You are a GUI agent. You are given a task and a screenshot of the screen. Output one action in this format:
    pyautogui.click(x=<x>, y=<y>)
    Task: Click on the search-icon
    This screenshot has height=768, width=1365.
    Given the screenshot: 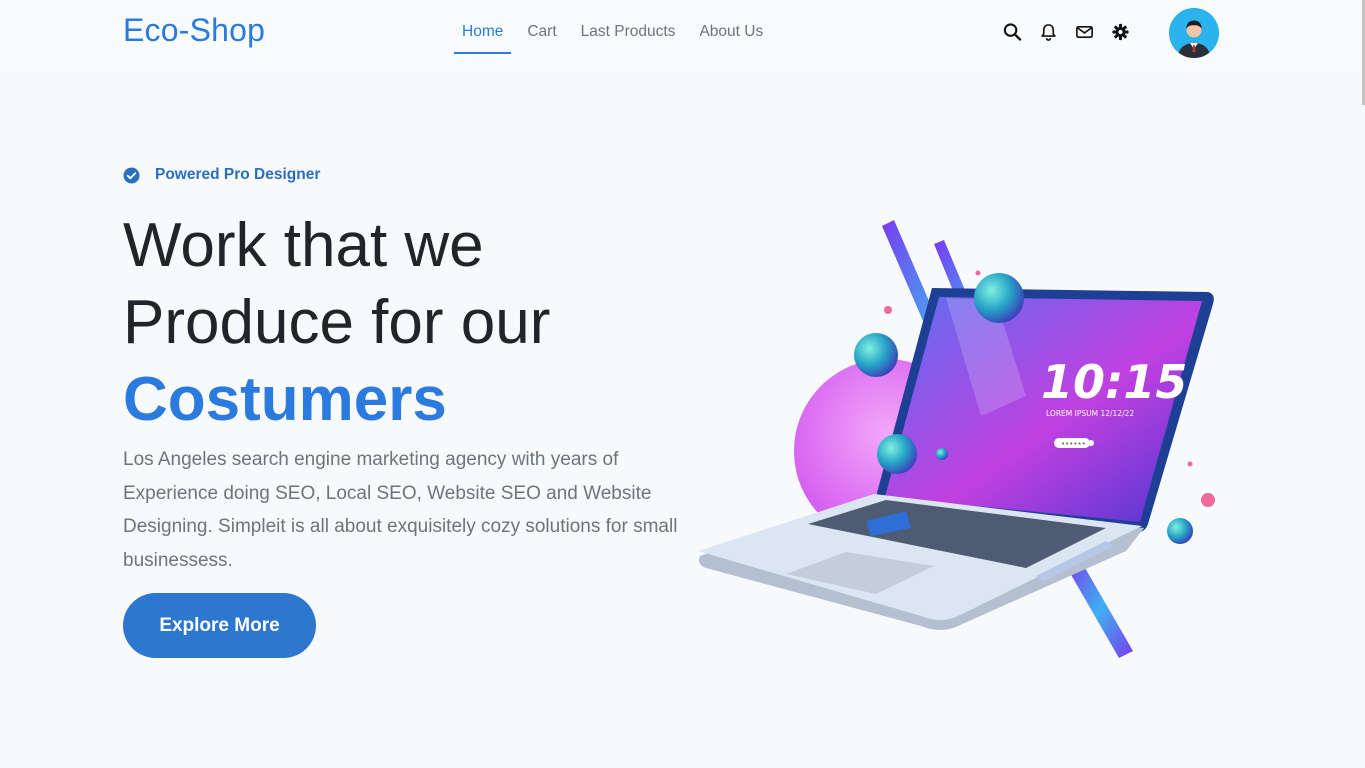 What is the action you would take?
    pyautogui.click(x=1012, y=32)
    